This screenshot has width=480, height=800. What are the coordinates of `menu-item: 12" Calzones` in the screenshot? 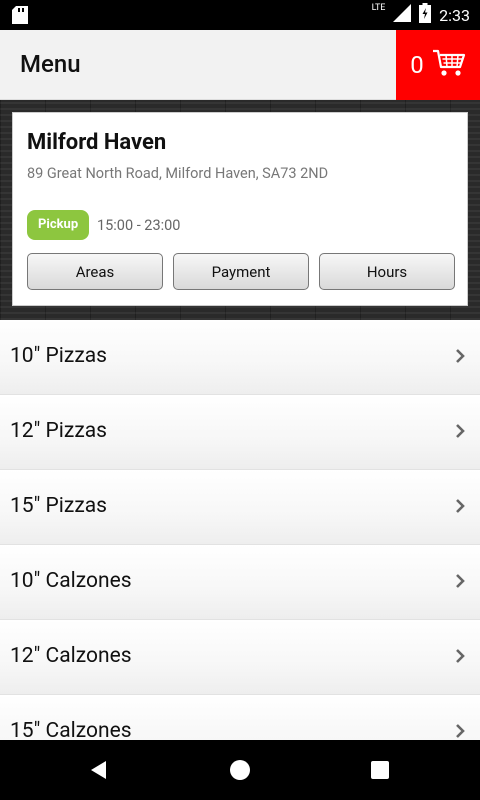 It's located at (240, 657).